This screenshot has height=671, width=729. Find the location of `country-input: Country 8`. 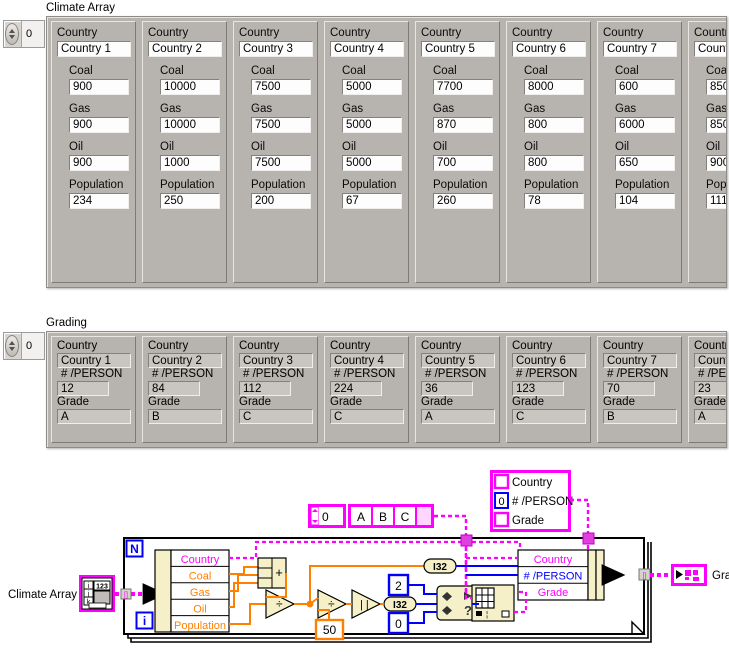

country-input: Country 8 is located at coordinates (710, 49).